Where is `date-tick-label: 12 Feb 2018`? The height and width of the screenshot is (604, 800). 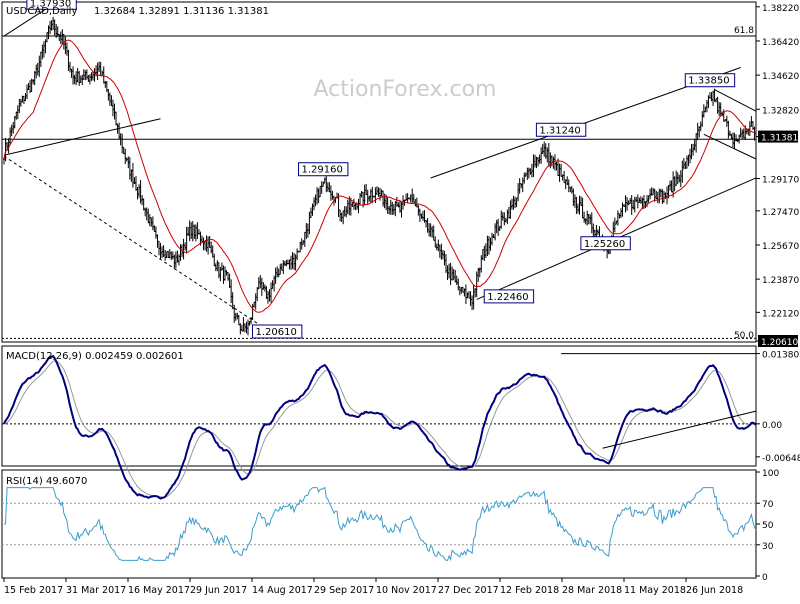
date-tick-label: 12 Feb 2018 is located at coordinates (529, 590).